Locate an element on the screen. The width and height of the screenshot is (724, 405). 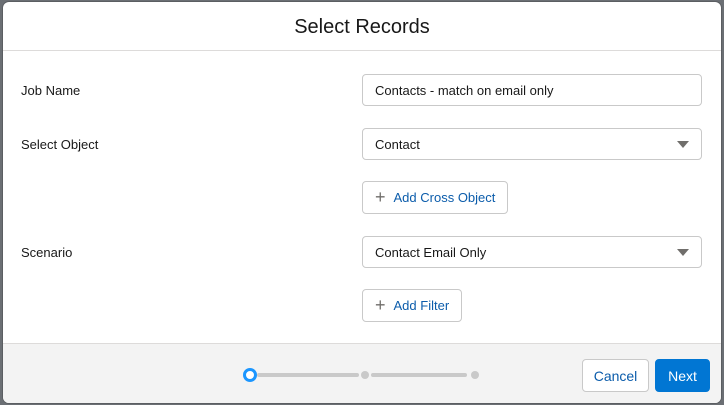
modal-title: Select Records is located at coordinates (362, 26).